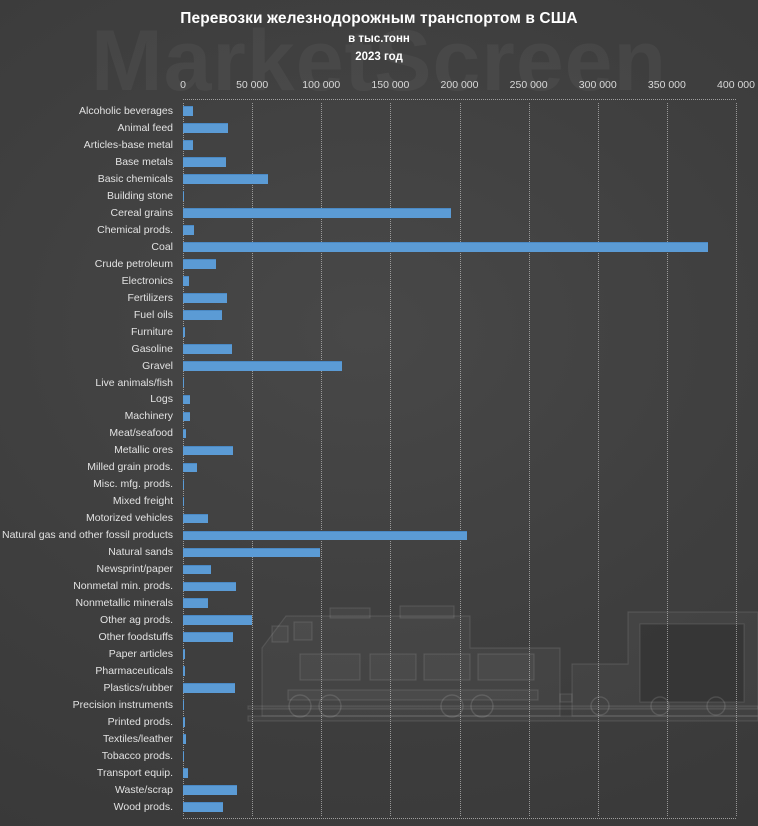 Image resolution: width=758 pixels, height=826 pixels. I want to click on category-label: Printed prods., so click(140, 721).